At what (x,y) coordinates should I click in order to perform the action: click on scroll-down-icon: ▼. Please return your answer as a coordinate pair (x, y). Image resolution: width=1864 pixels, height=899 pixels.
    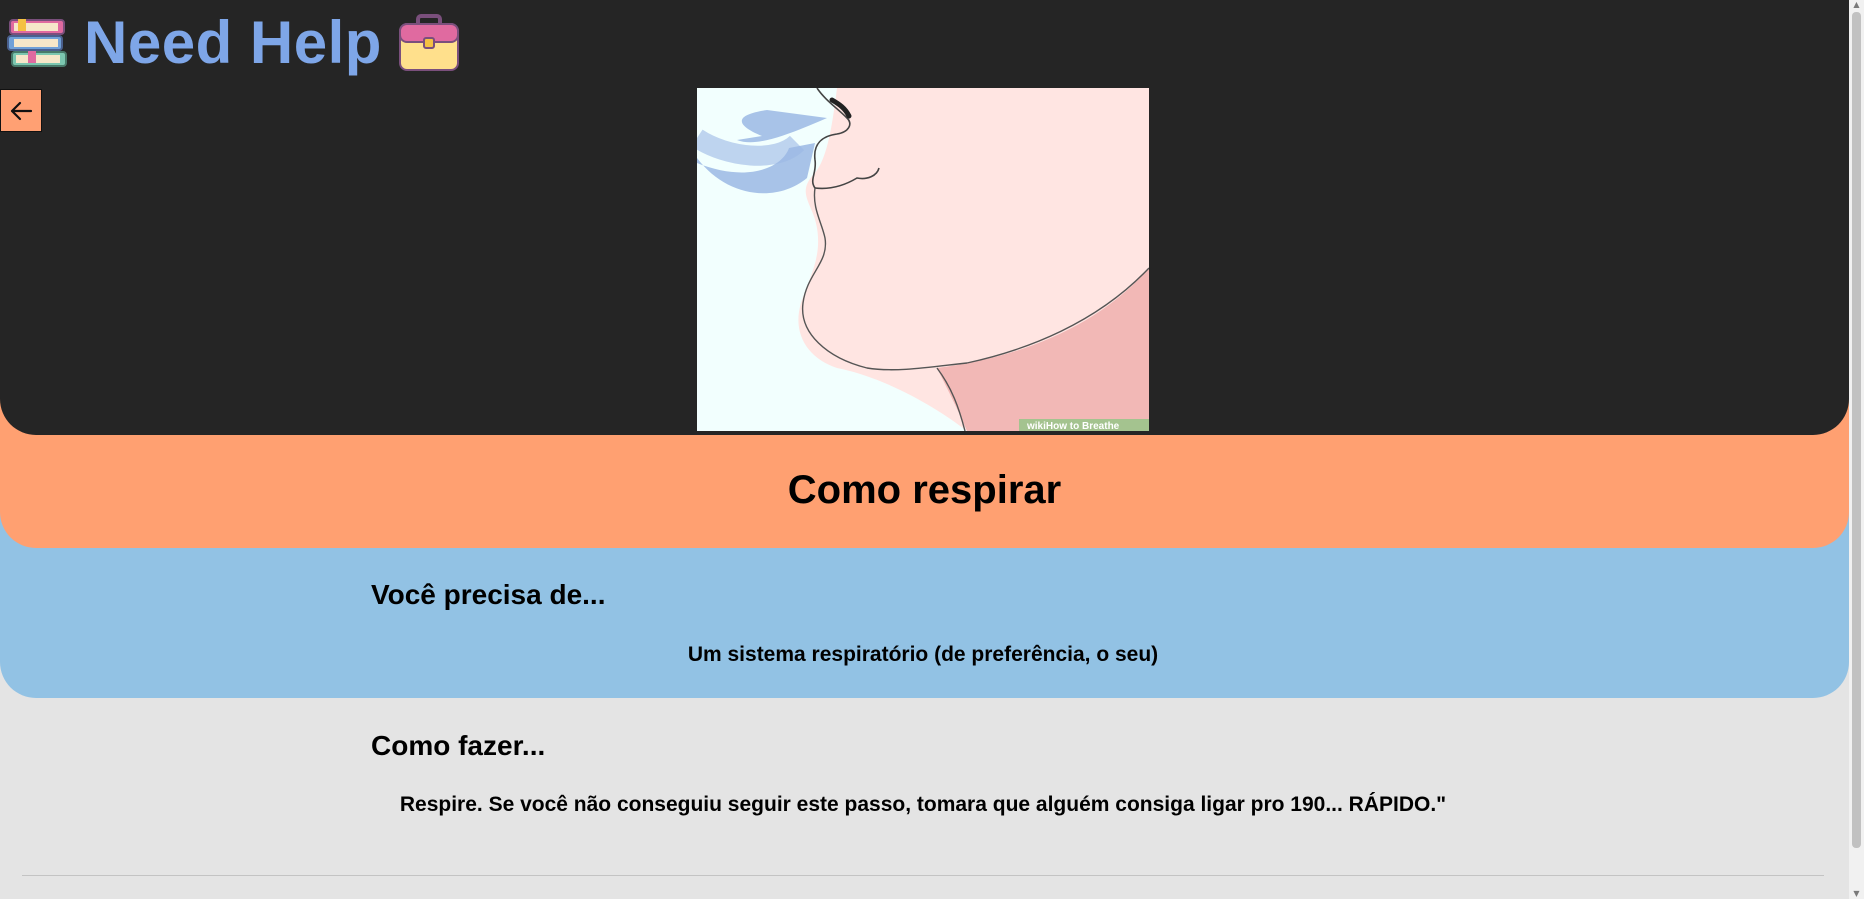
    Looking at the image, I should click on (1856, 894).